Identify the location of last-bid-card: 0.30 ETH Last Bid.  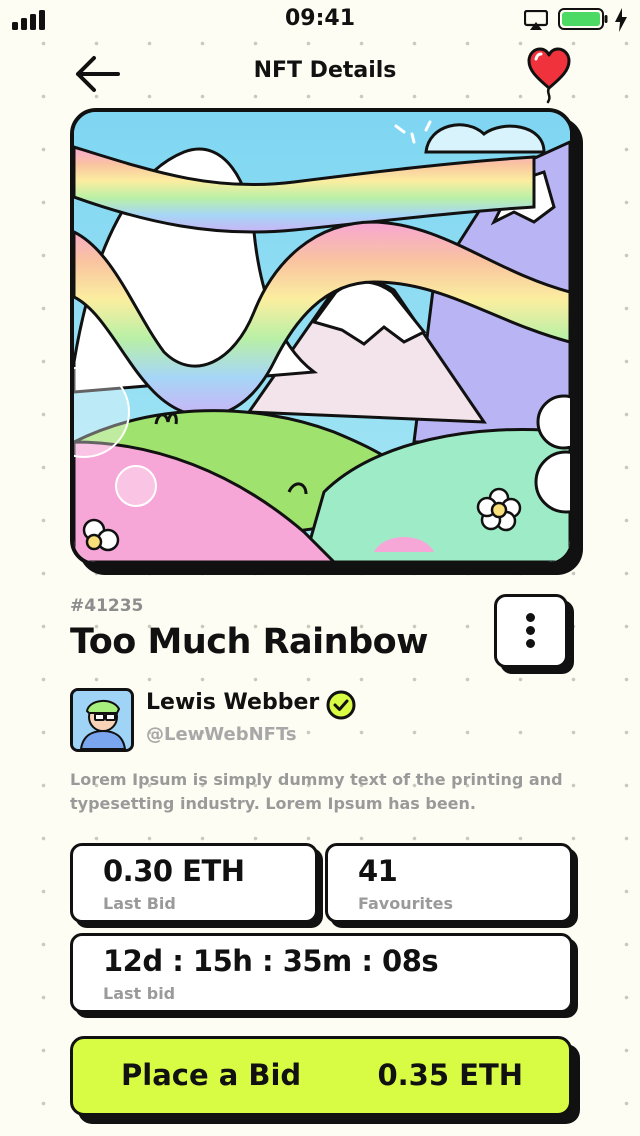
(194, 883).